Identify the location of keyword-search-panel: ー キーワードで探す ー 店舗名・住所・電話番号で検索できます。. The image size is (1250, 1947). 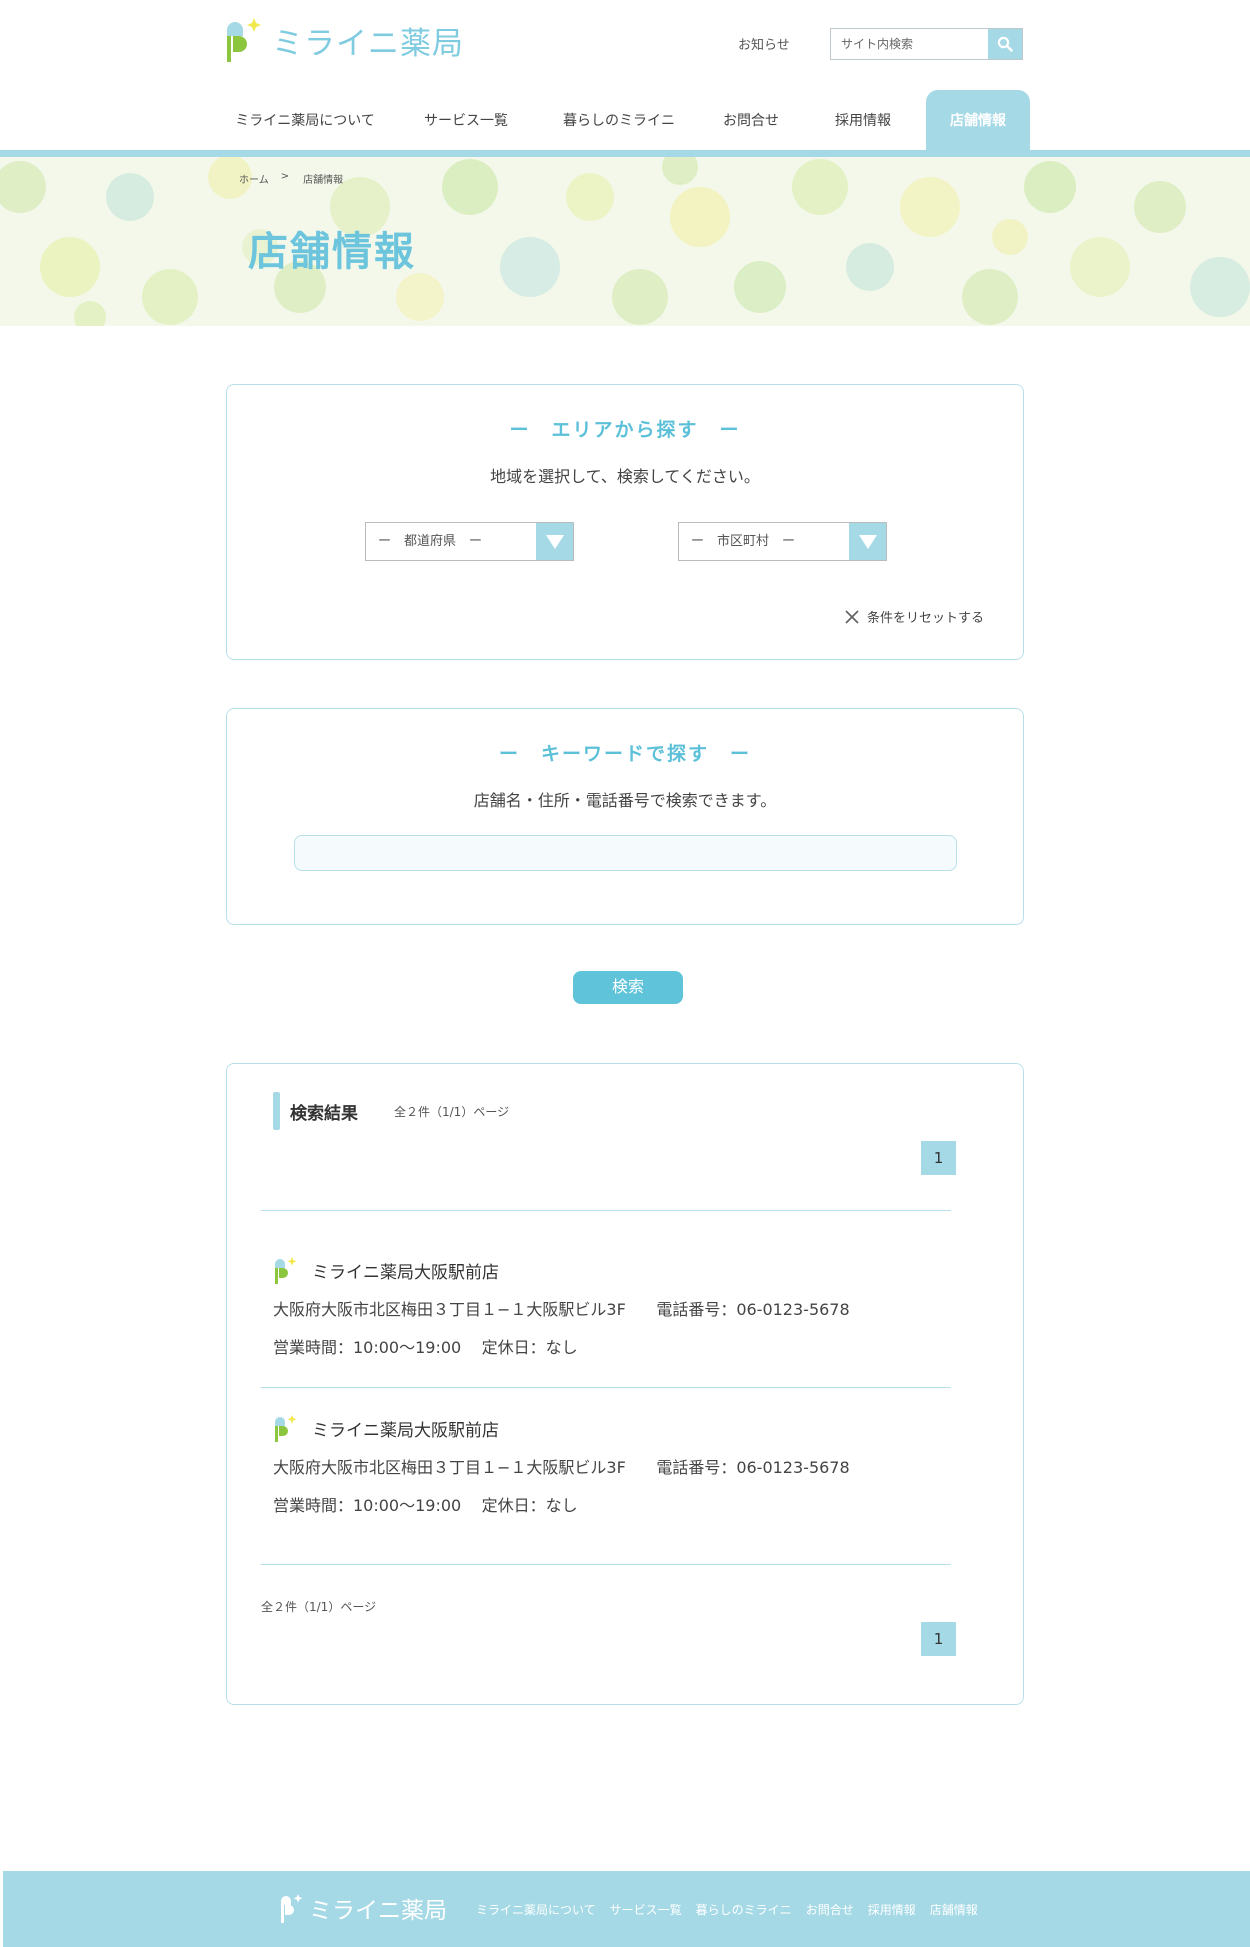
(625, 816).